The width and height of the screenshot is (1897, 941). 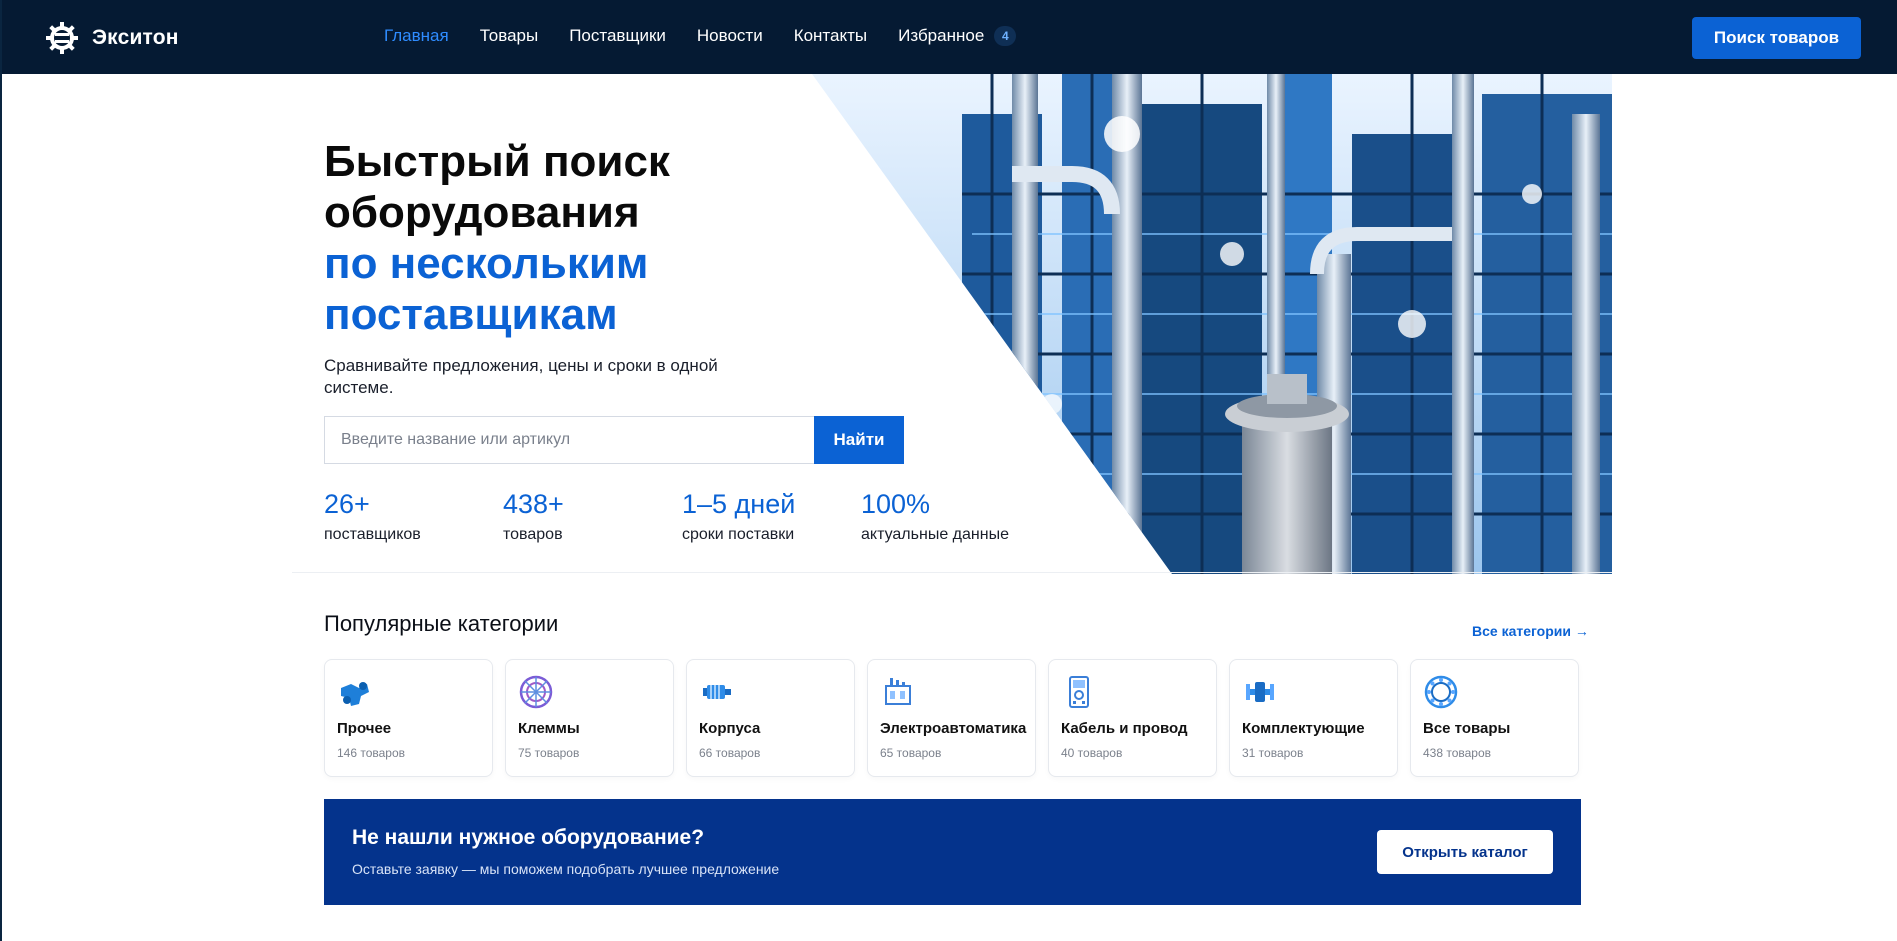 What do you see at coordinates (1124, 728) in the screenshot?
I see `category-name: Кабель и провод` at bounding box center [1124, 728].